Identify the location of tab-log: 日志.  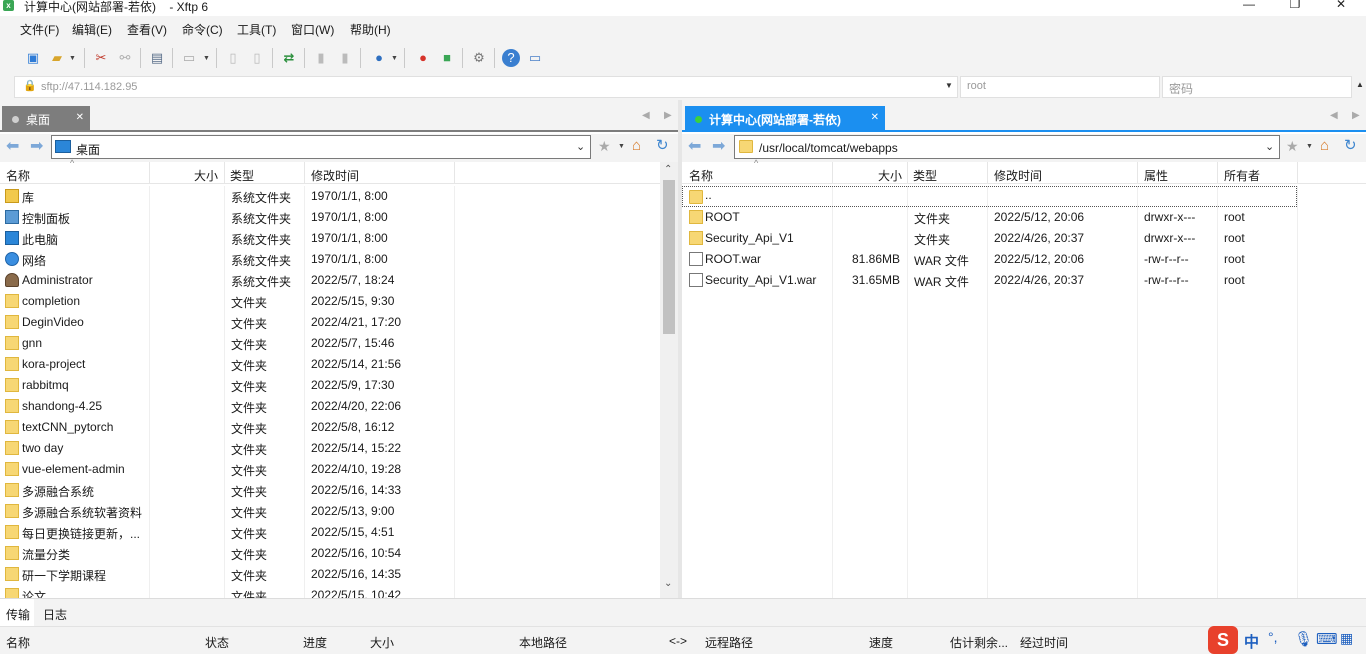
(56, 612).